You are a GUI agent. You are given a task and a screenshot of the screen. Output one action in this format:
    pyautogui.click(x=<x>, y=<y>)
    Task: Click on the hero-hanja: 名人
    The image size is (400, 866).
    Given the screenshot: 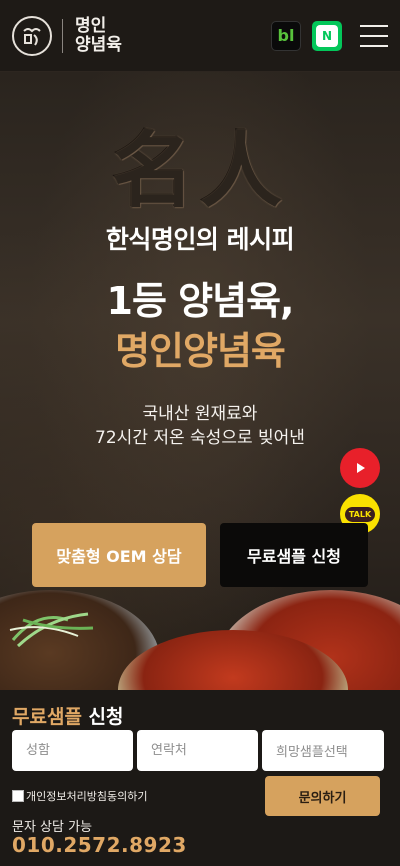 What is the action you would take?
    pyautogui.click(x=199, y=171)
    